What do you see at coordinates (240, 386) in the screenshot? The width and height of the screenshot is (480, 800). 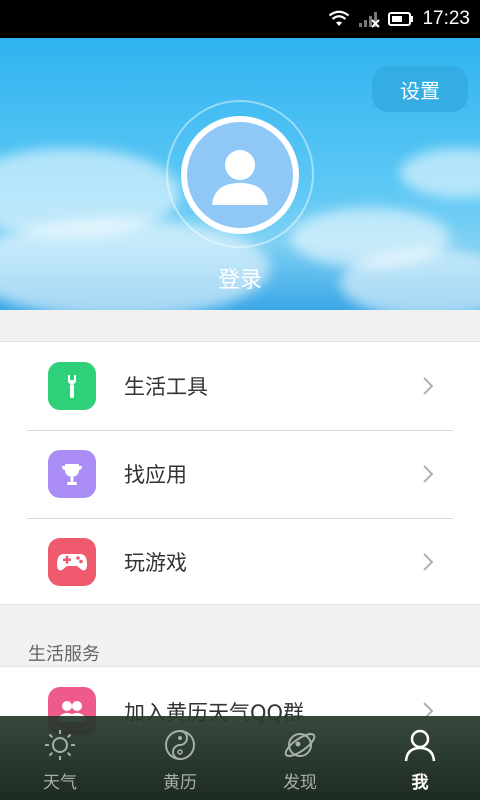 I see `menu-item-life-tools: 生活工具` at bounding box center [240, 386].